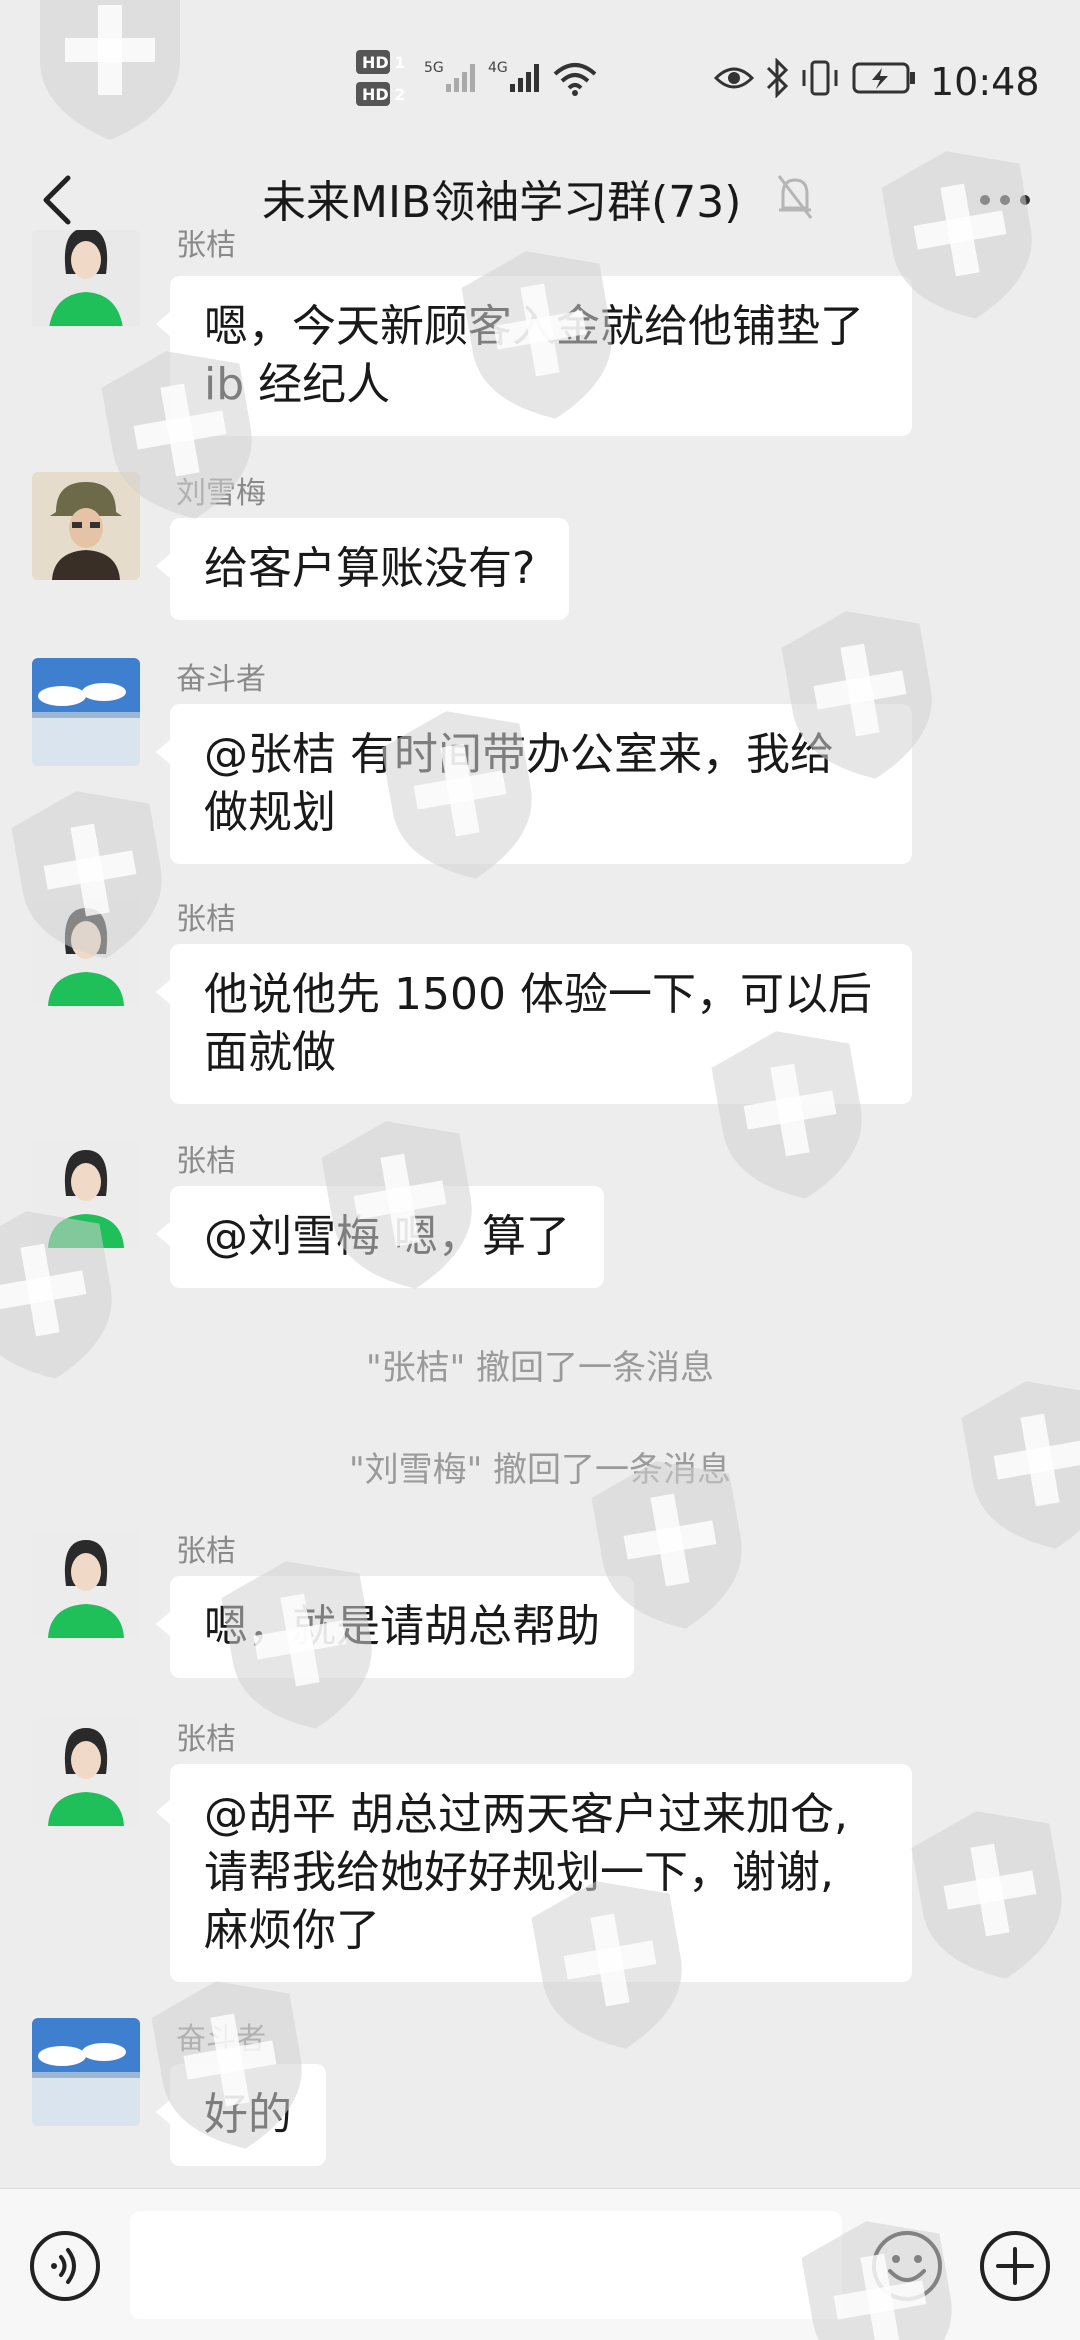 This screenshot has height=2340, width=1080. Describe the element at coordinates (387, 1236) in the screenshot. I see `message-line: @刘雪梅 嗯，算了` at that location.